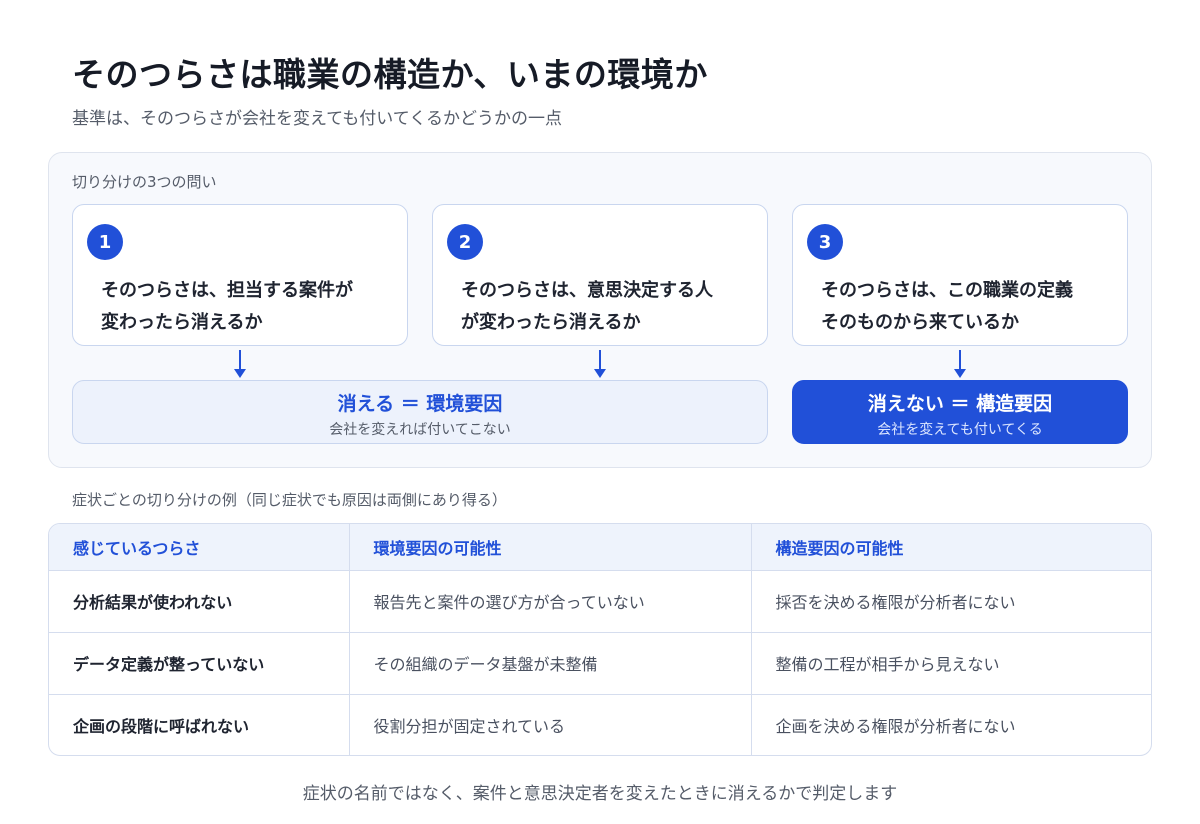 The width and height of the screenshot is (1200, 824). Describe the element at coordinates (960, 430) in the screenshot. I see `result-structural-note: 会社を変えても付いてくる` at that location.